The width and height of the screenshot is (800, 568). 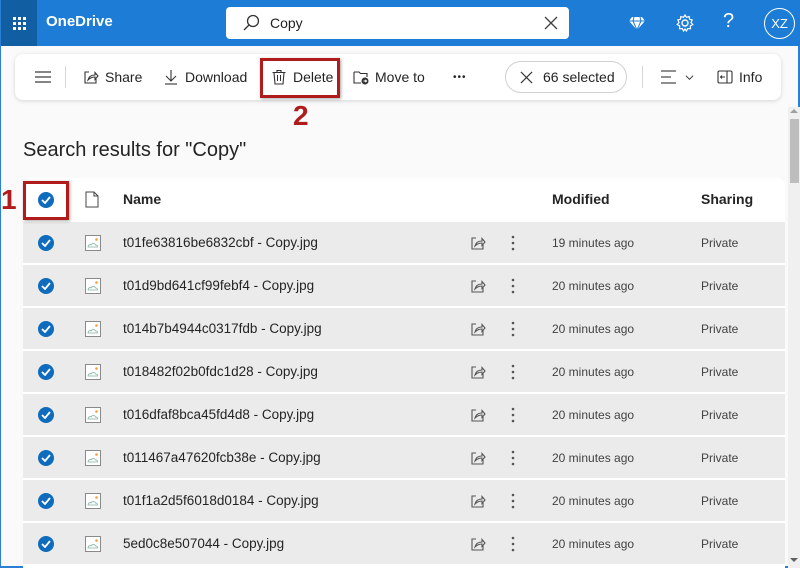 I want to click on hamburger-icon, so click(x=43, y=77).